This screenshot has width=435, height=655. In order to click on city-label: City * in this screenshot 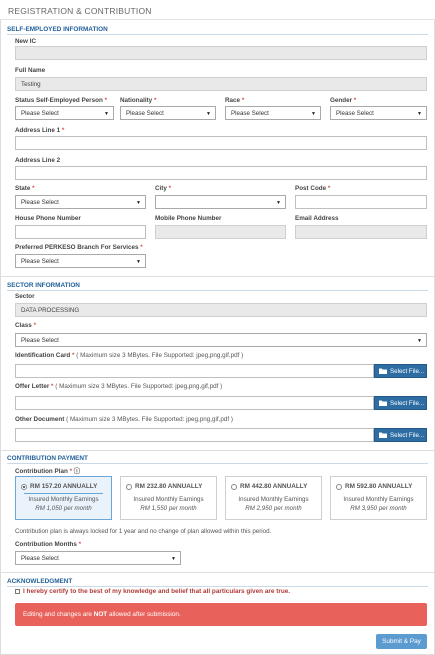, I will do `click(163, 188)`.